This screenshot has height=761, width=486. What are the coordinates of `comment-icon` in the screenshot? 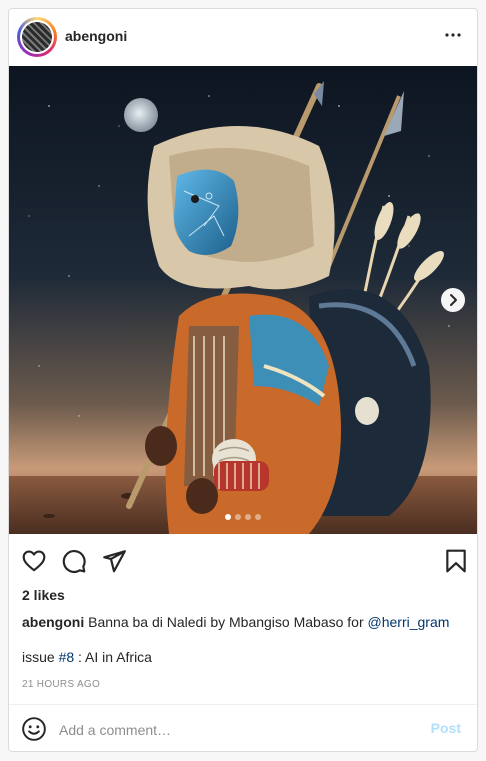 It's located at (74, 561).